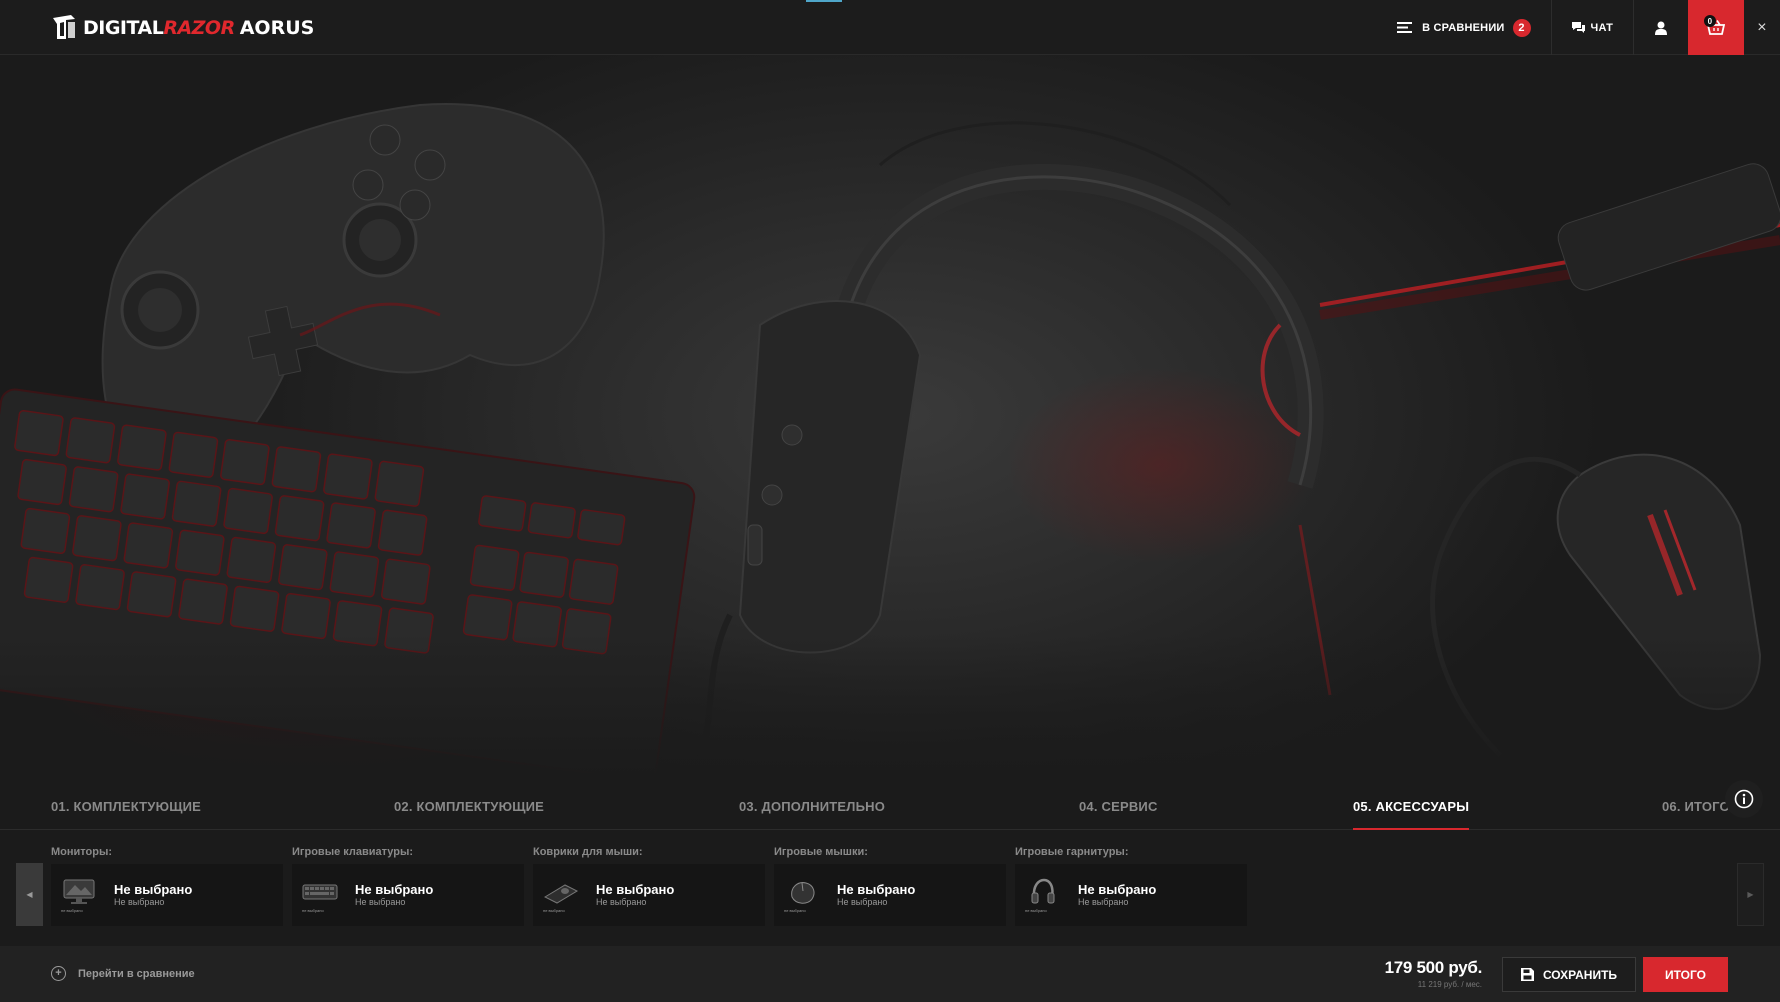 The height and width of the screenshot is (1002, 1780). Describe the element at coordinates (1578, 27) in the screenshot. I see `chat-icon` at that location.